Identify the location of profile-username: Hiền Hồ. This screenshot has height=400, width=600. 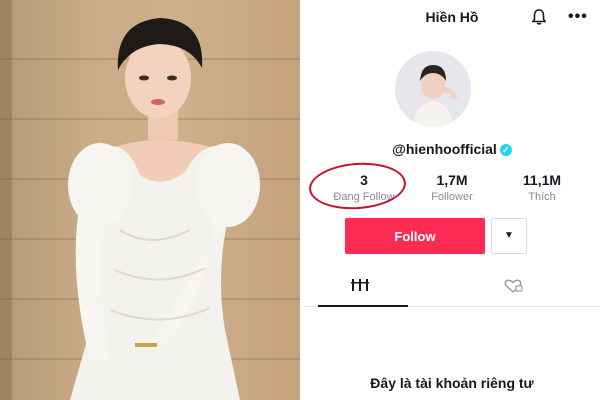
(452, 17).